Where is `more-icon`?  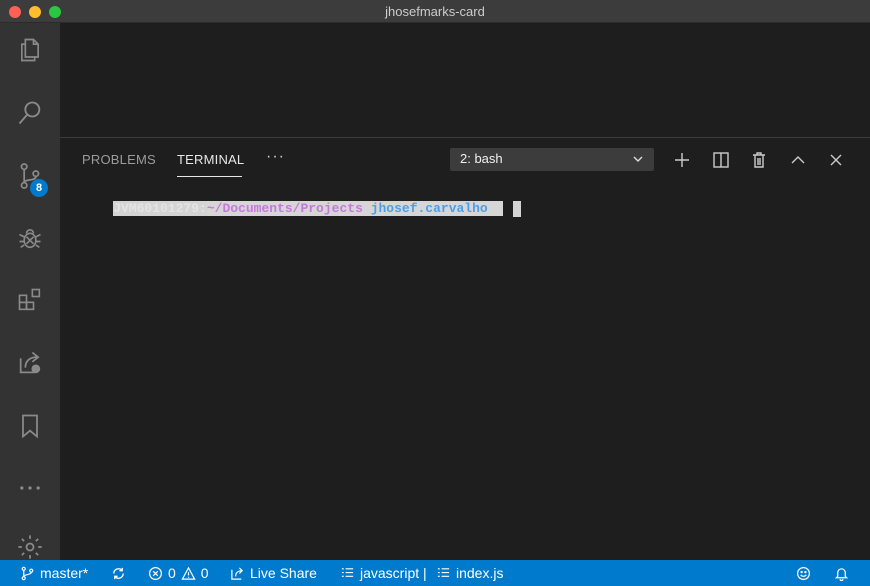 more-icon is located at coordinates (30, 488).